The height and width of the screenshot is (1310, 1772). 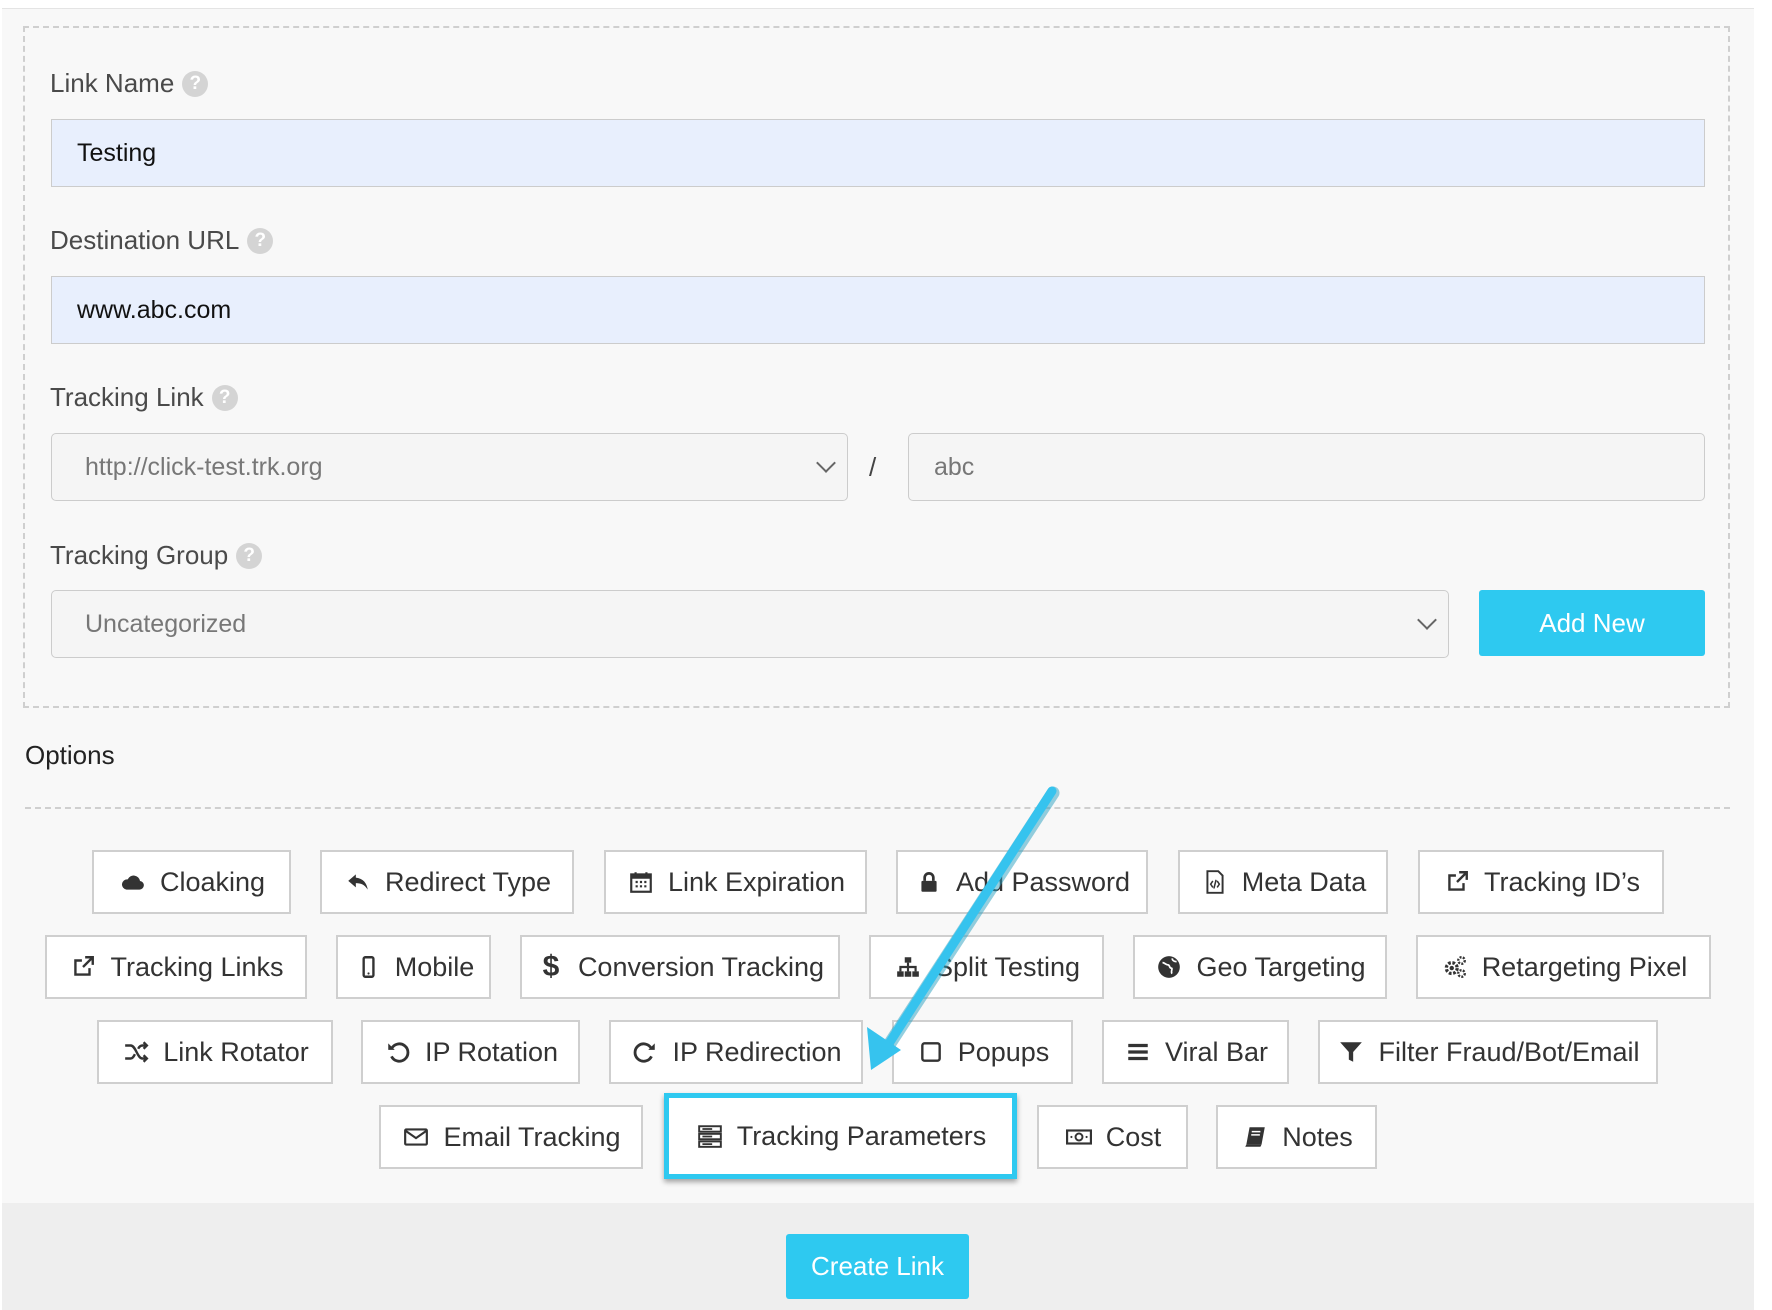 What do you see at coordinates (878, 153) in the screenshot?
I see `link-name-input: Testing` at bounding box center [878, 153].